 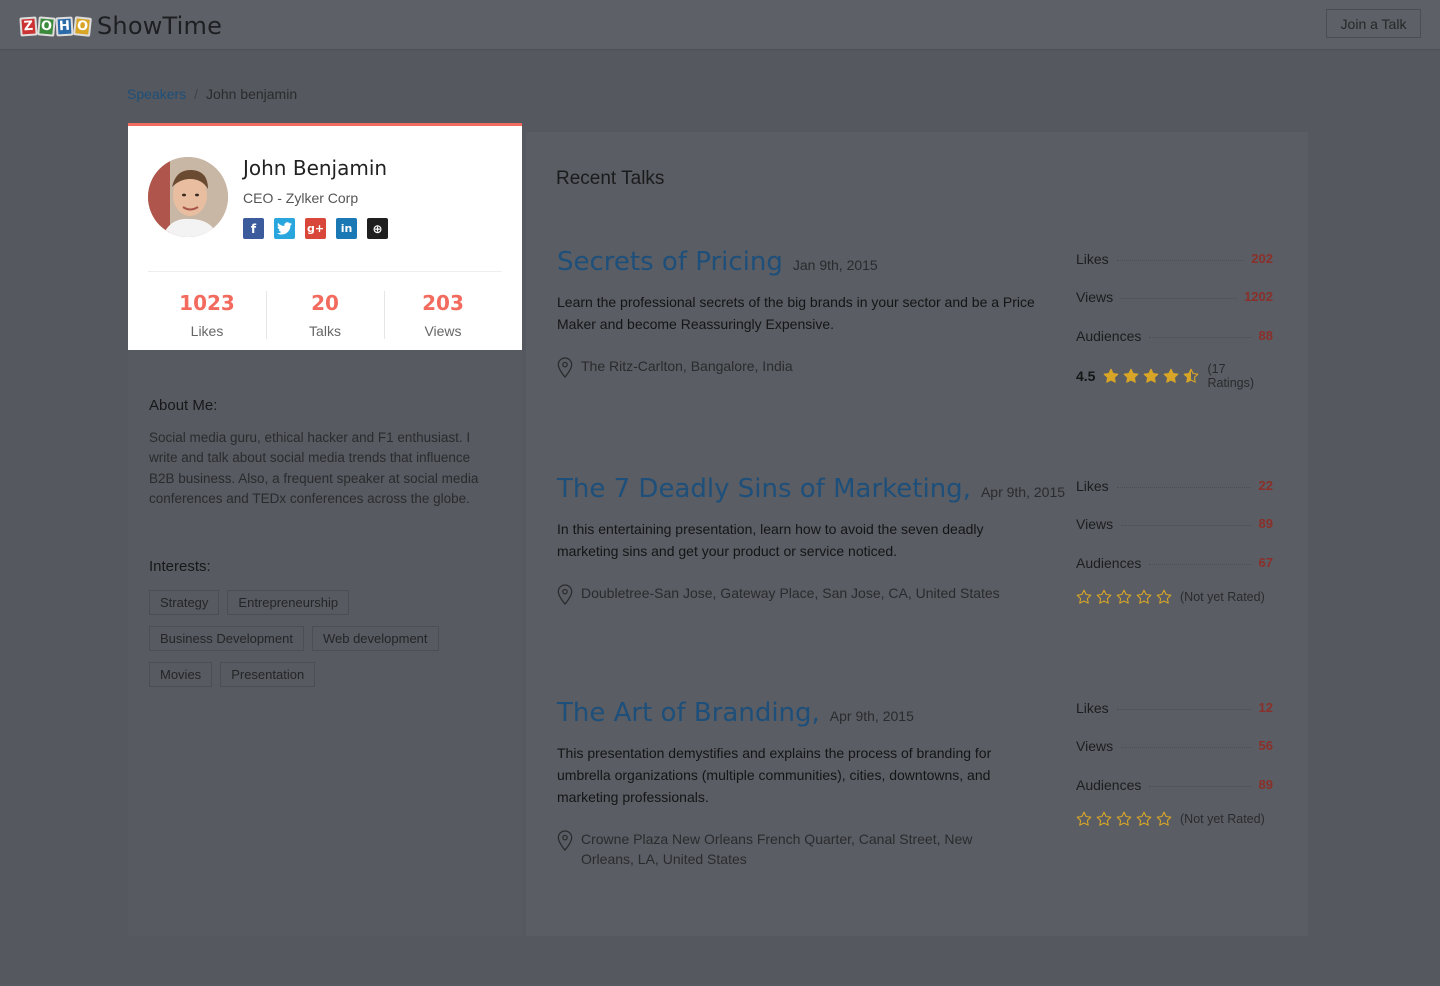 What do you see at coordinates (268, 674) in the screenshot?
I see `interest-tag: Presentation` at bounding box center [268, 674].